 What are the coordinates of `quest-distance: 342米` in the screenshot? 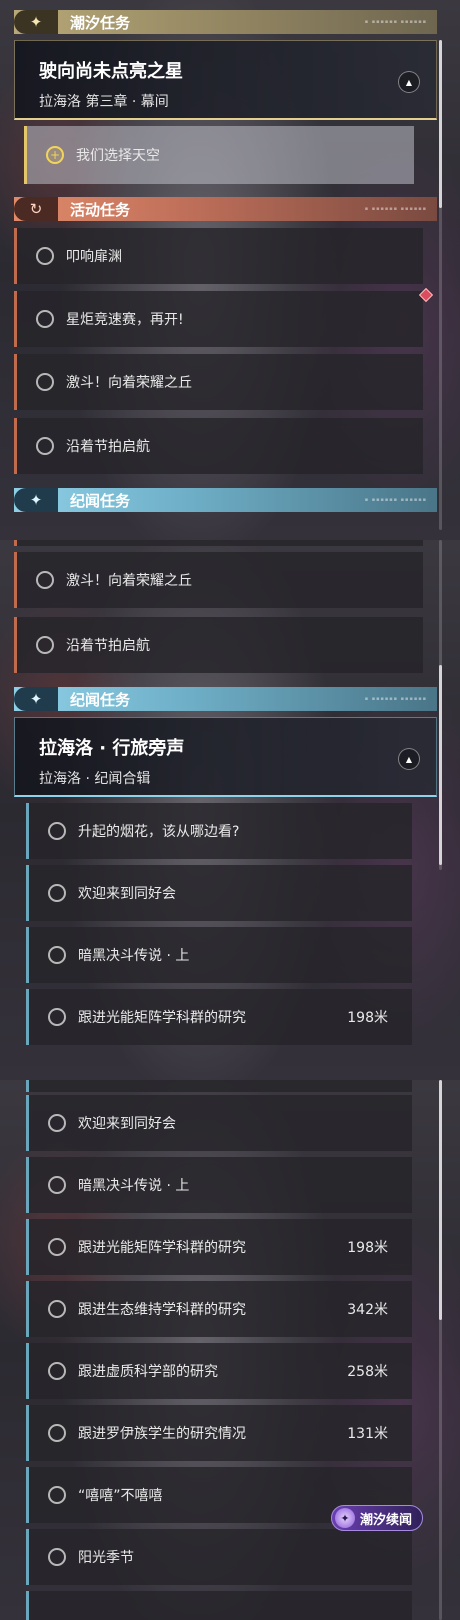 It's located at (367, 1310).